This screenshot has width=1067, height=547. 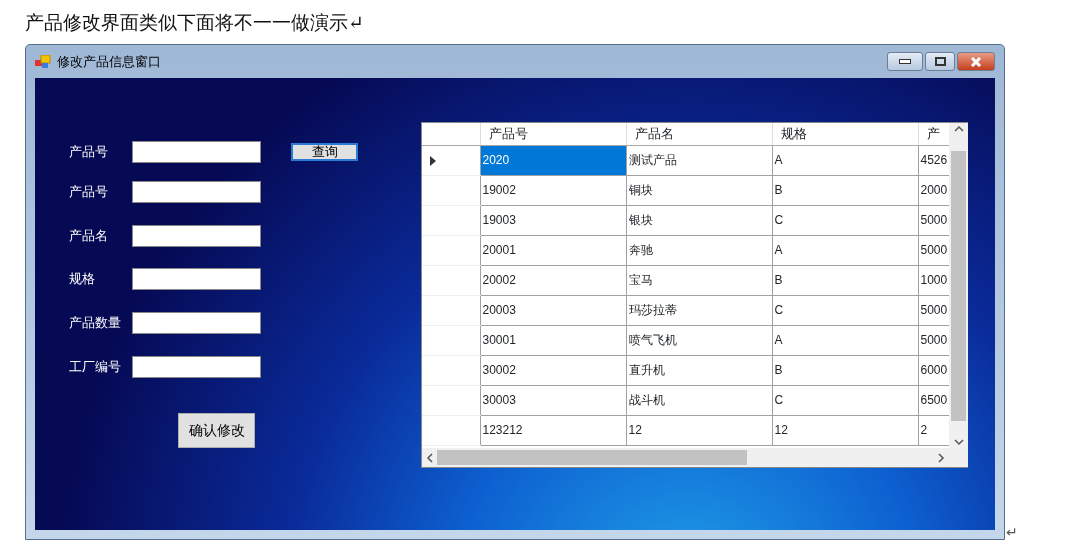 I want to click on table-row: 20001 奔驰 A 5000, so click(x=685, y=250).